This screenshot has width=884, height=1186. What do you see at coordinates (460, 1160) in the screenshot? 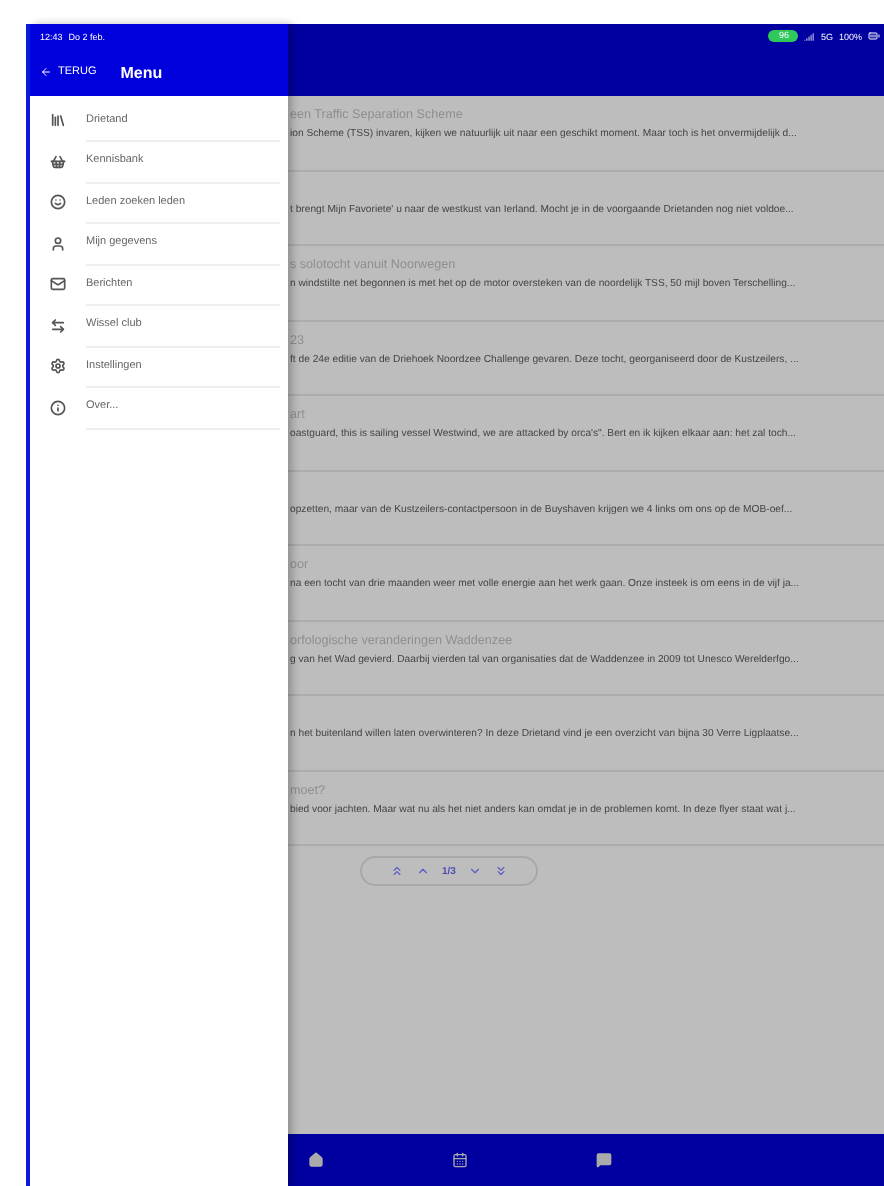
I see `calendar-tab` at bounding box center [460, 1160].